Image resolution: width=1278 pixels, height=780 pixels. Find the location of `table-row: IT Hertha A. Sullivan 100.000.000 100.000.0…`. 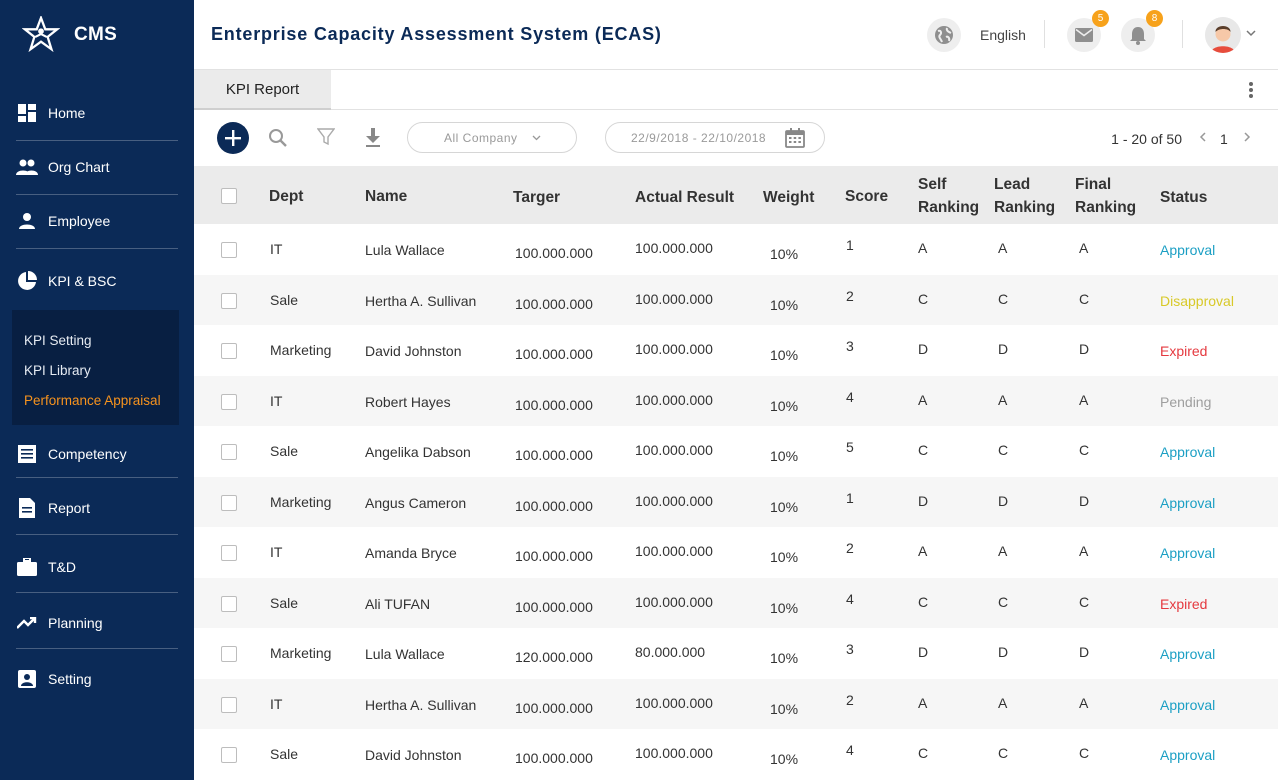

table-row: IT Hertha A. Sullivan 100.000.000 100.000.0… is located at coordinates (736, 703).